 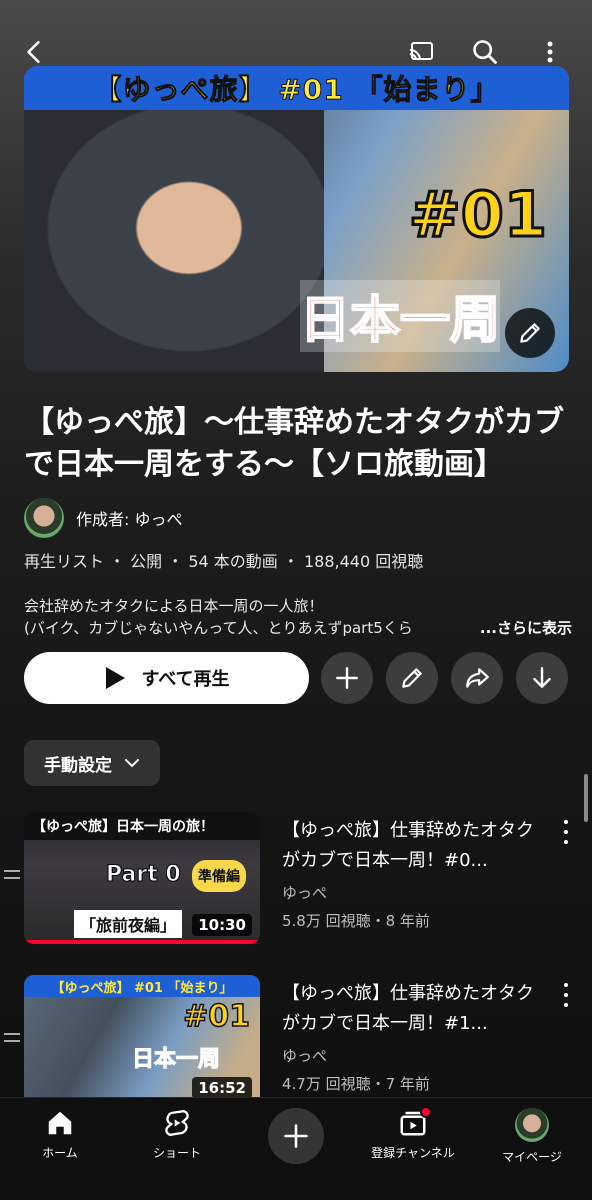 I want to click on thumbnail-caption-bottom: 「旅前夜編」, so click(x=128, y=924).